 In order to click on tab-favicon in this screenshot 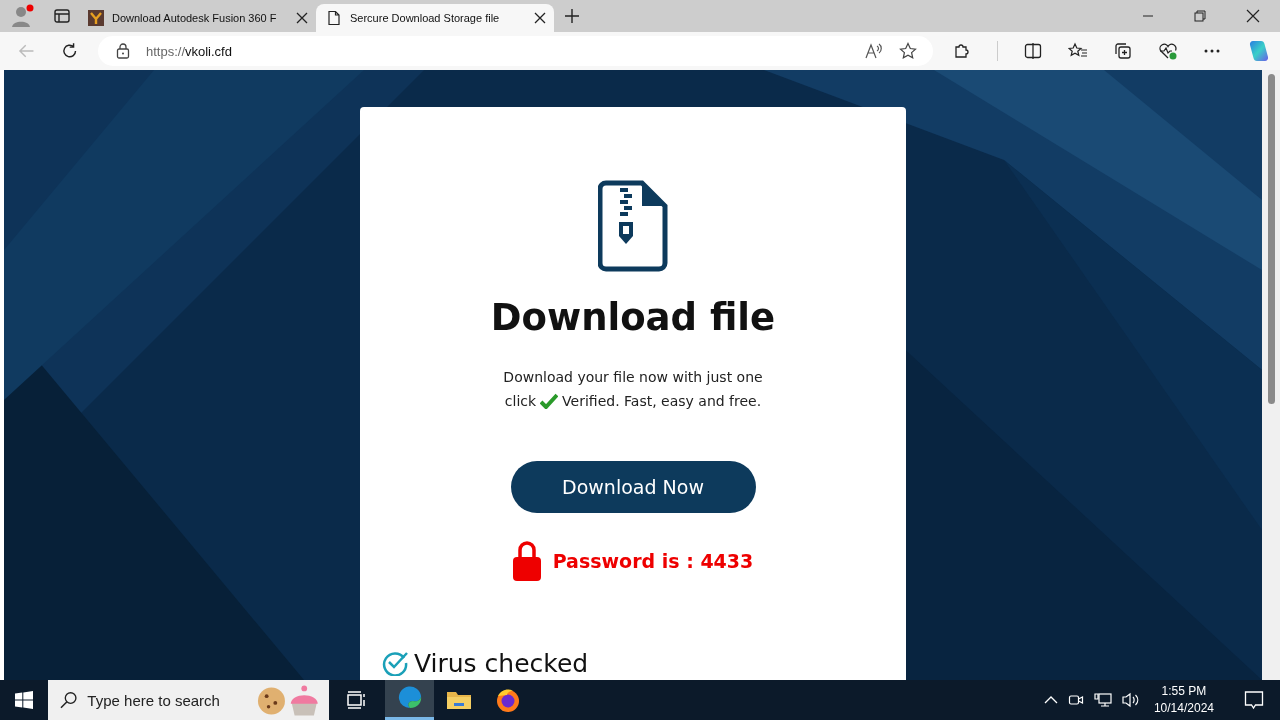, I will do `click(96, 18)`.